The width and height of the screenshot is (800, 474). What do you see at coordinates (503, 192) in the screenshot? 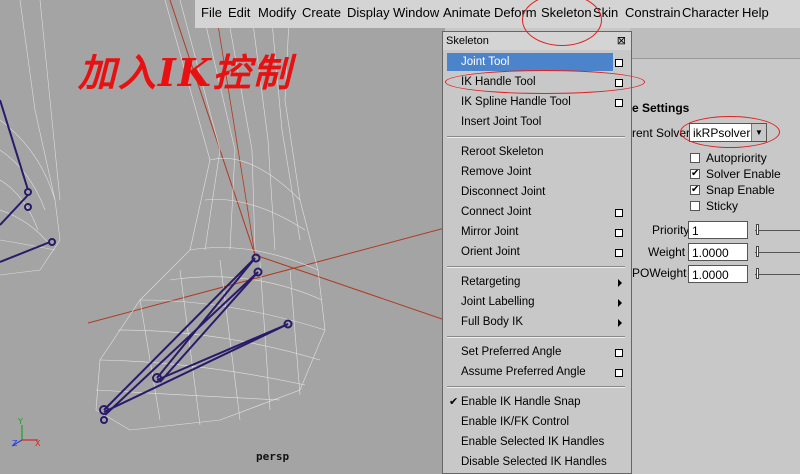
I see `menu-item-disconnect-joint: Disconnect Joint` at bounding box center [503, 192].